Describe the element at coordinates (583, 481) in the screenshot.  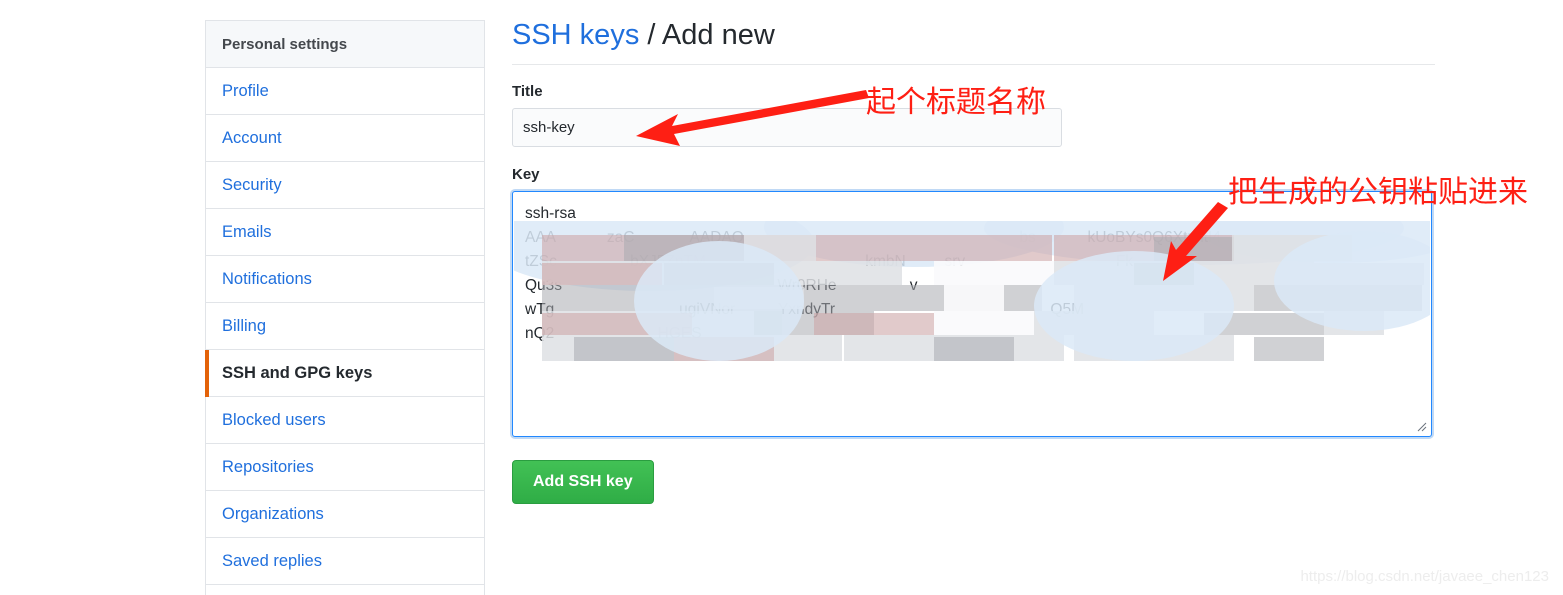
I see `add-ssh-key-button: Add SSH key` at that location.